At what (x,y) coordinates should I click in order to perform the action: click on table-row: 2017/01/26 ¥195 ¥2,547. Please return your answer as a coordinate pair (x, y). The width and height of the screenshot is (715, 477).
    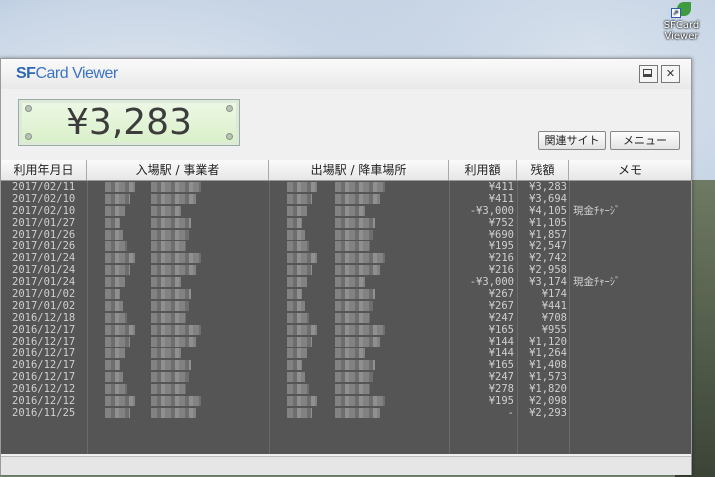
    Looking at the image, I should click on (346, 246).